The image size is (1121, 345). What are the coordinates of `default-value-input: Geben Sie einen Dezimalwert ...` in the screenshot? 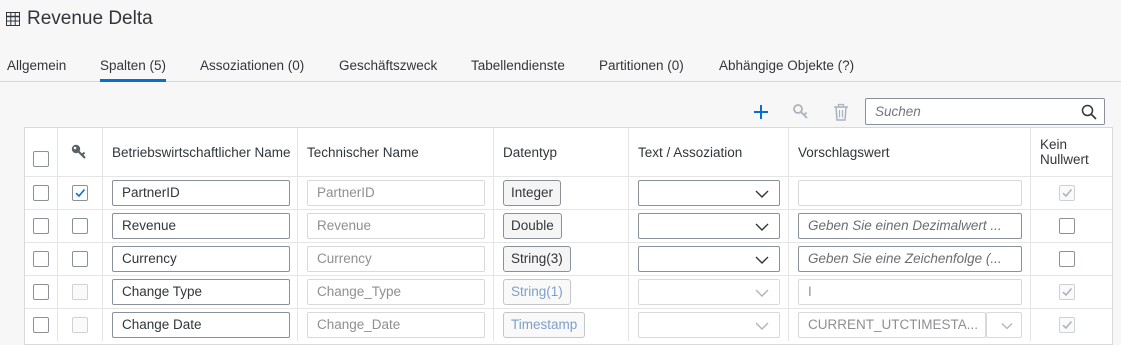 It's located at (910, 226).